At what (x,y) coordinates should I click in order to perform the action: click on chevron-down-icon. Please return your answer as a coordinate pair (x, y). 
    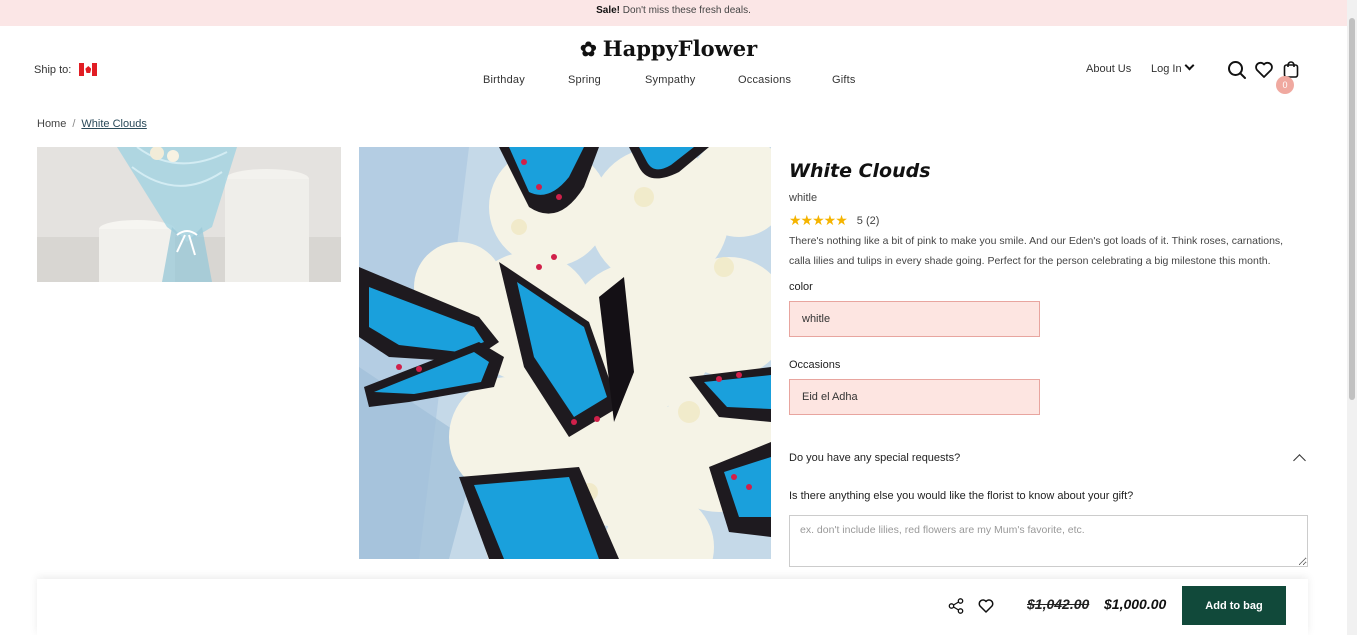
    Looking at the image, I should click on (1189, 65).